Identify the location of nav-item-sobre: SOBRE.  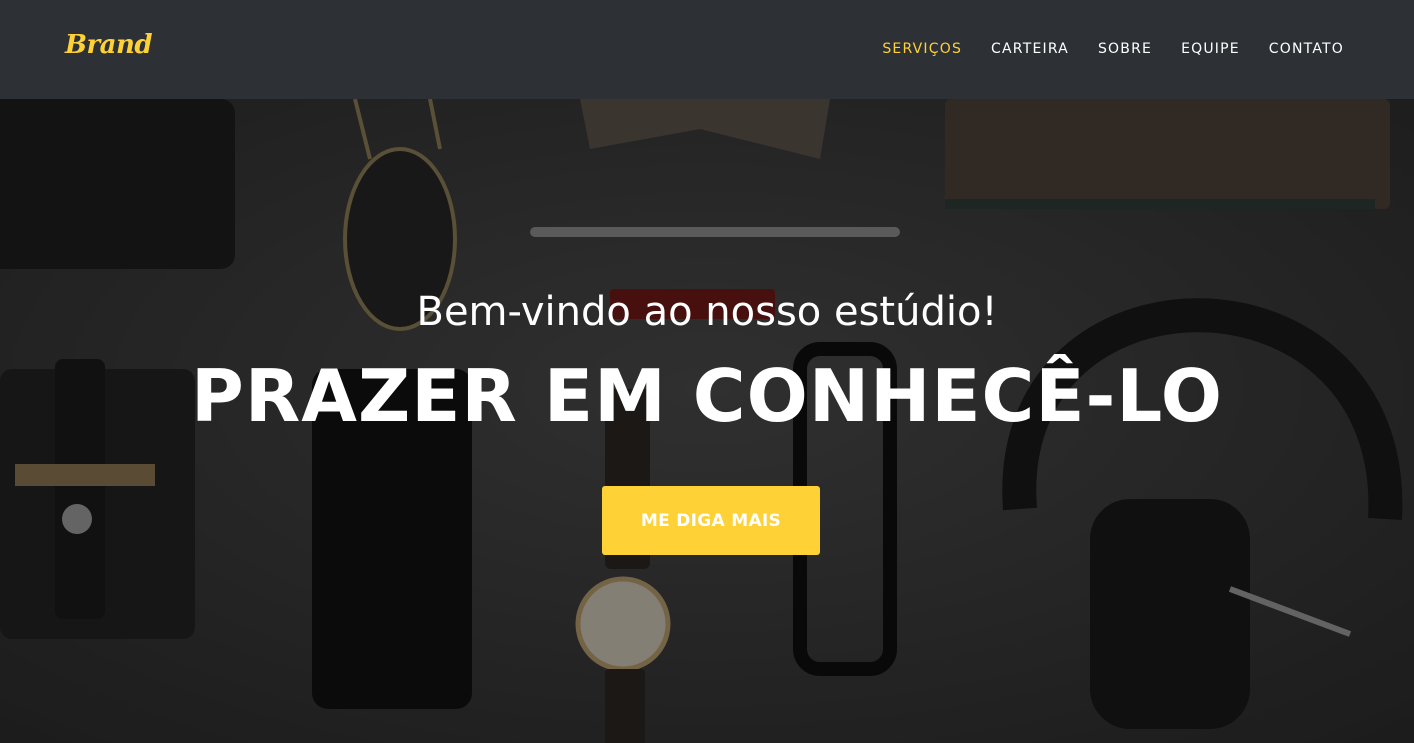
(1125, 47).